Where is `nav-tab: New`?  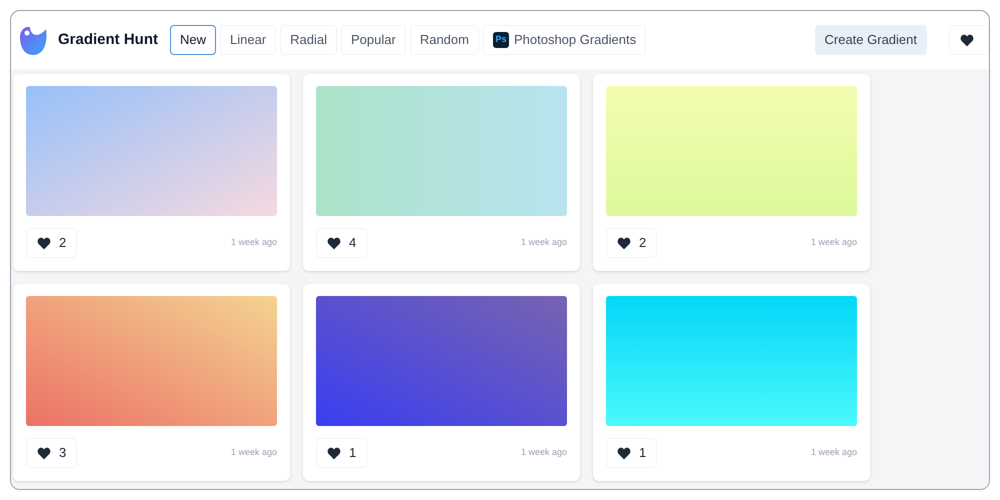
nav-tab: New is located at coordinates (193, 40).